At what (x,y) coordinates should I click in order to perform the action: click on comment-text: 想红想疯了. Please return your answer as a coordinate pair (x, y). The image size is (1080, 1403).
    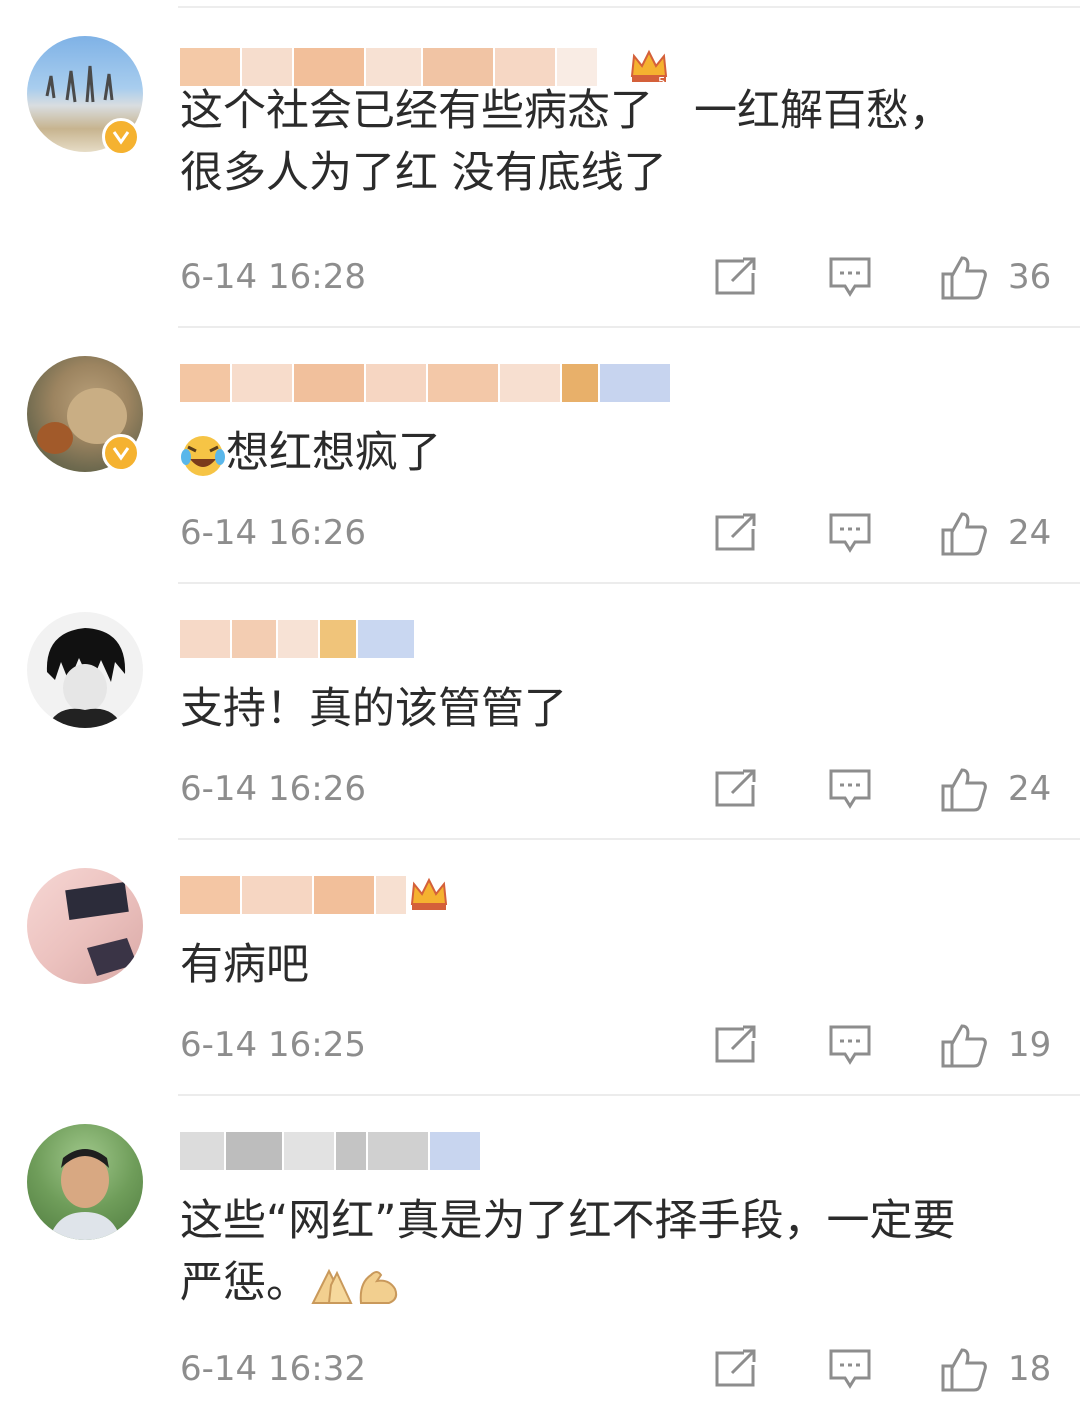
    Looking at the image, I should click on (615, 453).